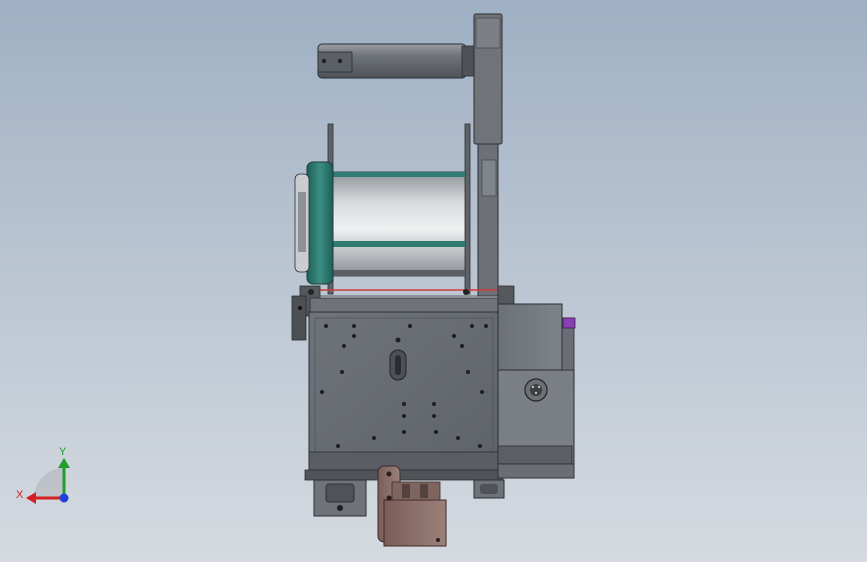  Describe the element at coordinates (64, 498) in the screenshot. I see `z-axis-dot` at that location.